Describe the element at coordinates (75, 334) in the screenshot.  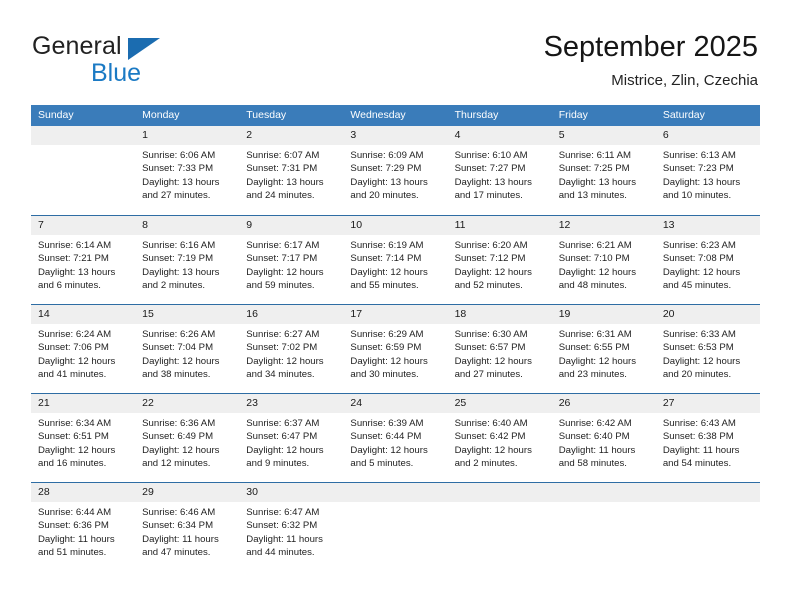
I see `sunrise-text: Sunrise: 6:24 AM` at that location.